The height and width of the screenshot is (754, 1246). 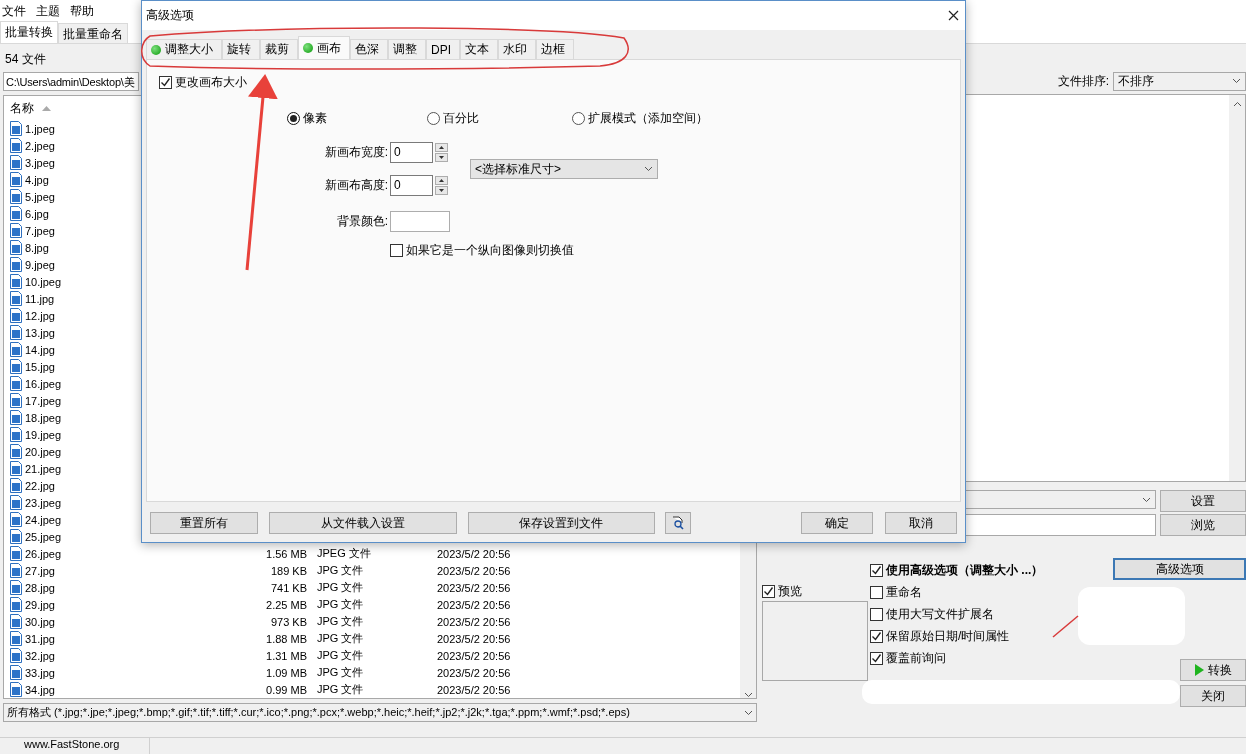 I want to click on width-label: 新画布宽度:, so click(x=356, y=152).